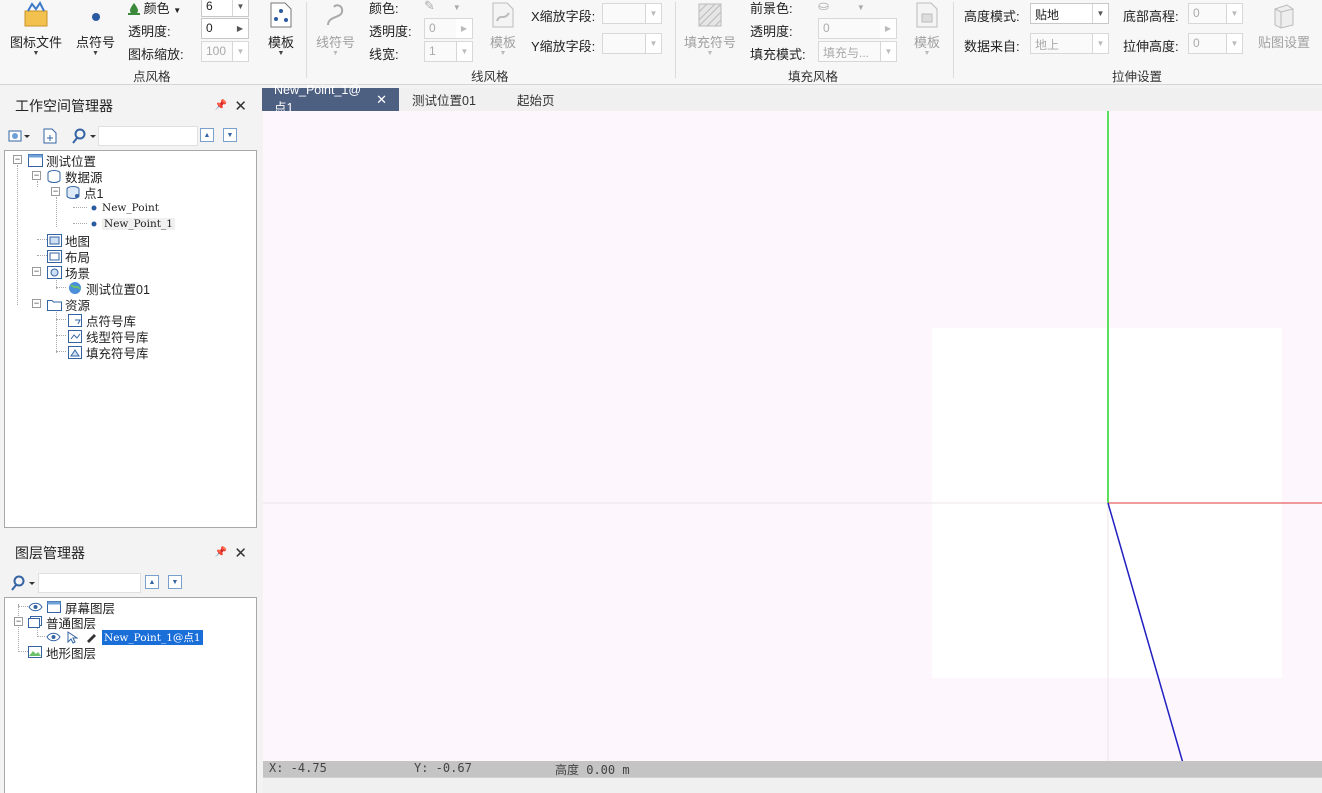 The image size is (1322, 793). What do you see at coordinates (50, 136) in the screenshot?
I see `open-file-icon` at bounding box center [50, 136].